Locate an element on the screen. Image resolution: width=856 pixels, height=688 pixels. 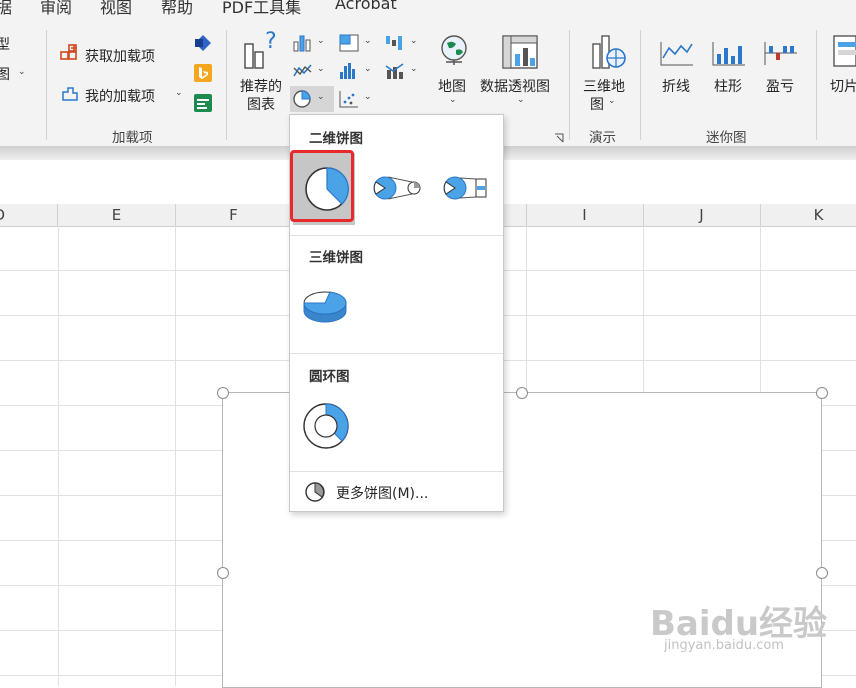
map-button: 地图 is located at coordinates (452, 86).